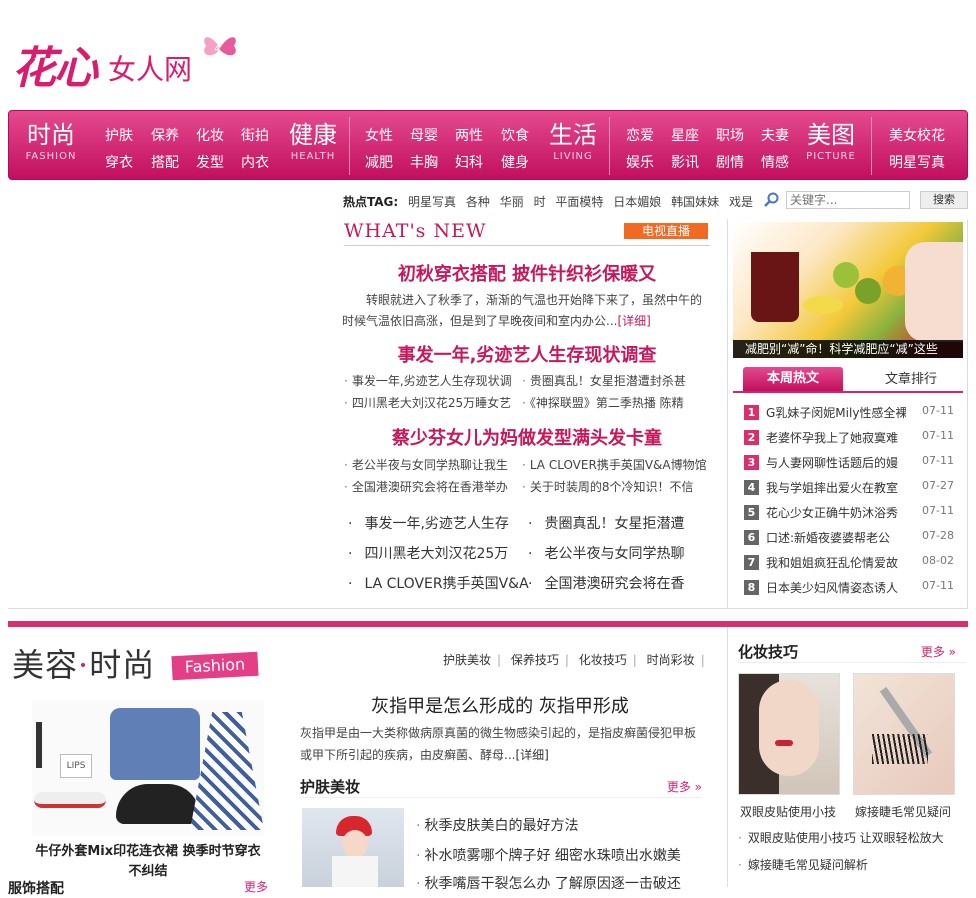 This screenshot has height=898, width=976. I want to click on makeup-caption: 双眼皮贴使用小技, so click(788, 811).